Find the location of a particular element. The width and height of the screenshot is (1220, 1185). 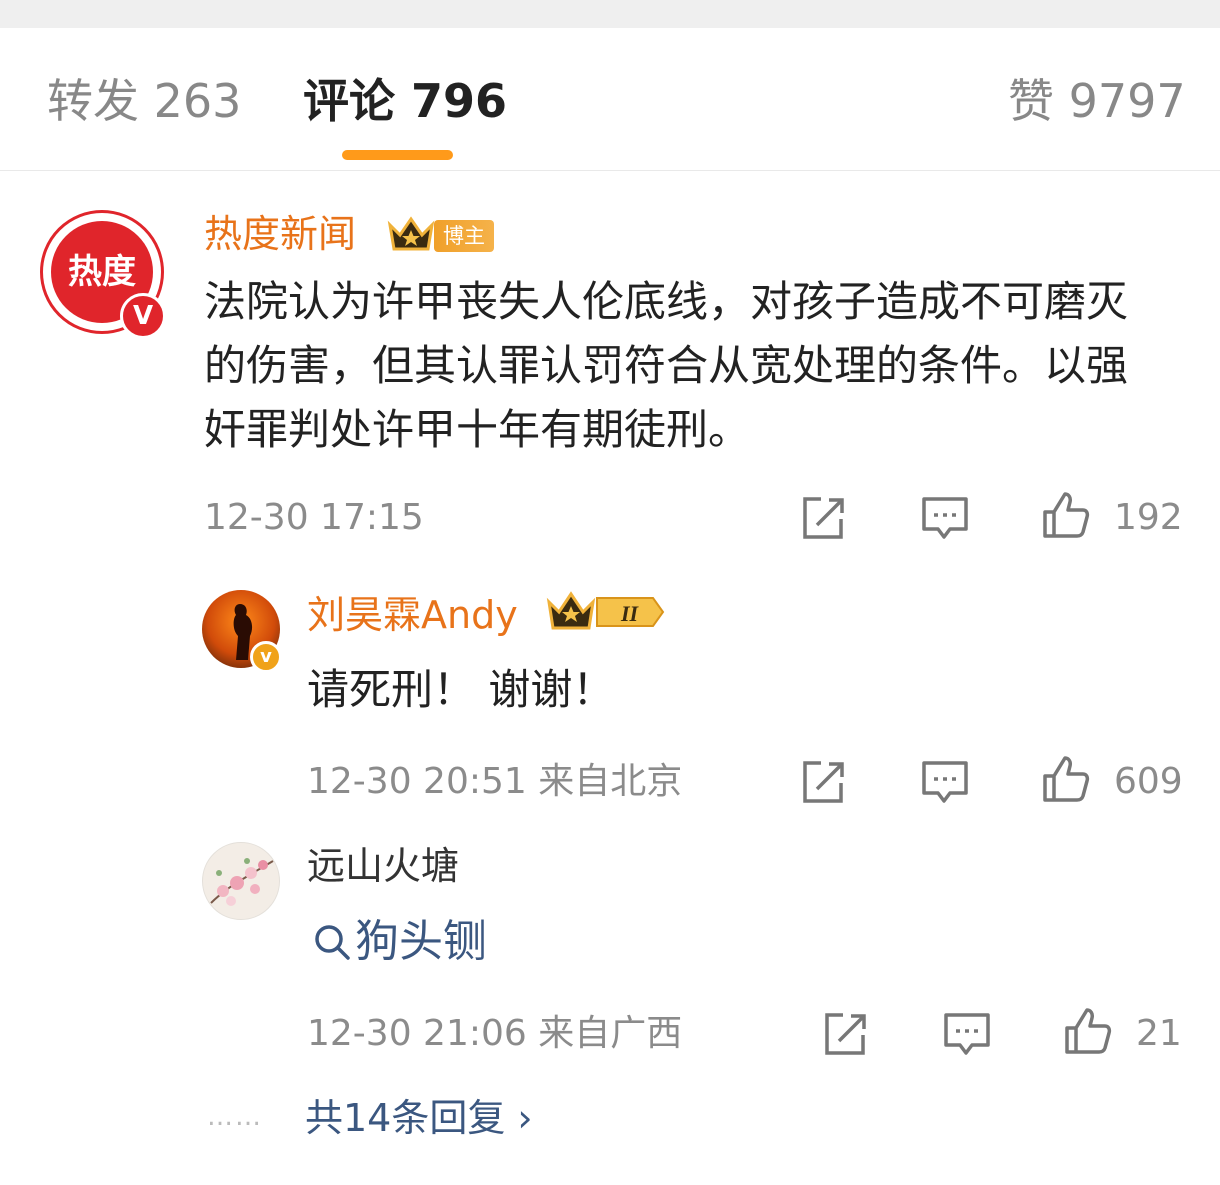

tab-comments: 评论 796 is located at coordinates (405, 101).